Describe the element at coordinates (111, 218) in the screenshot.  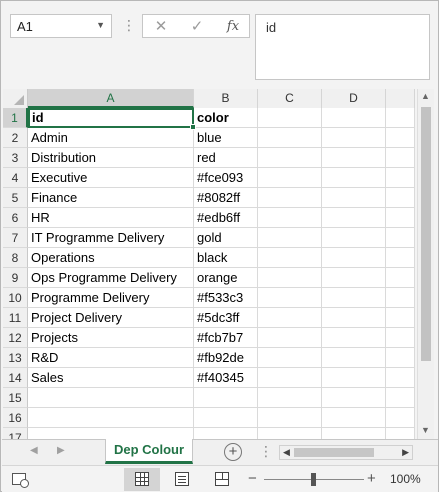
I see `cell: HR` at that location.